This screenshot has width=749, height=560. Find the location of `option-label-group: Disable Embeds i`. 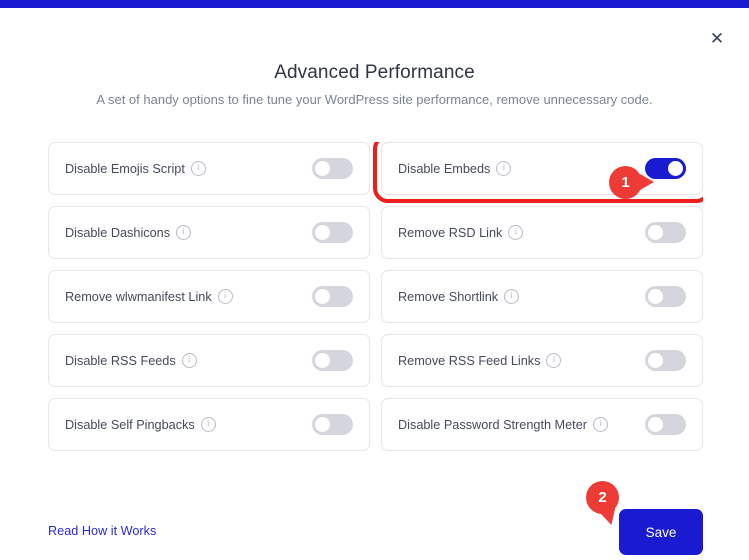

option-label-group: Disable Embeds i is located at coordinates (455, 168).